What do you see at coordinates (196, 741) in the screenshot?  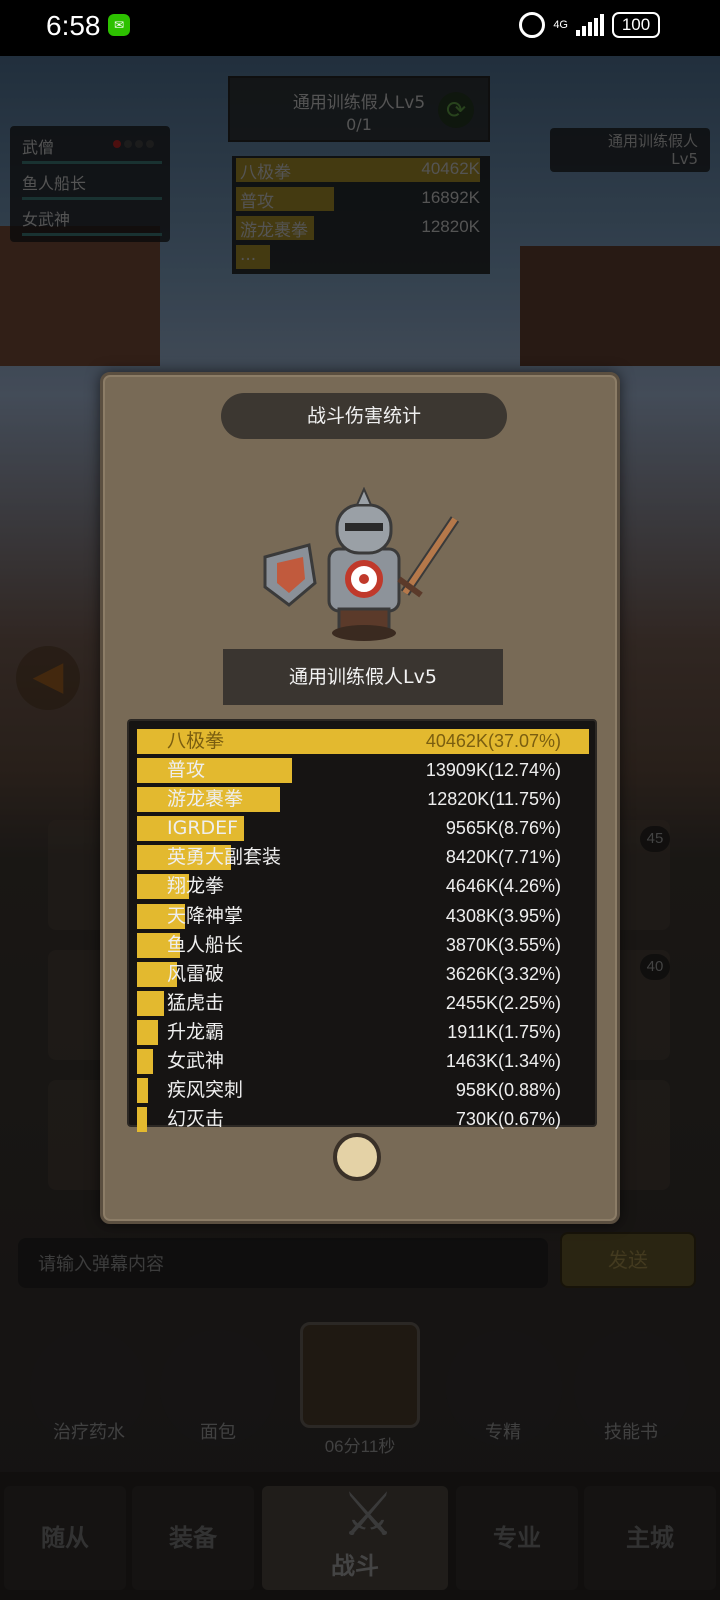 I see `damage-source-name: 八极拳` at bounding box center [196, 741].